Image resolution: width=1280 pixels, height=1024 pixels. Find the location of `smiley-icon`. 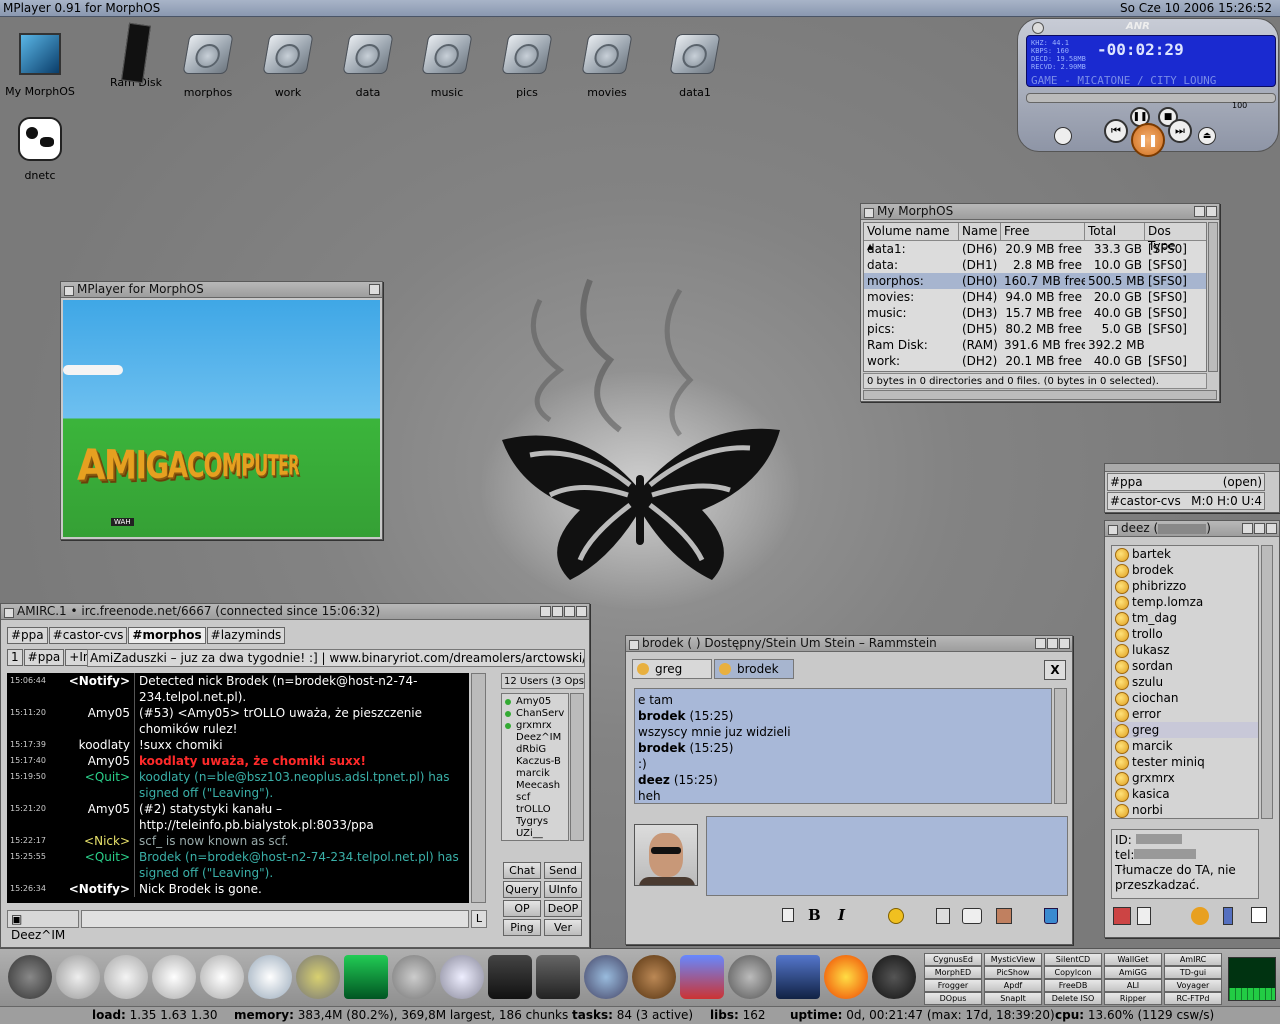

smiley-icon is located at coordinates (896, 916).